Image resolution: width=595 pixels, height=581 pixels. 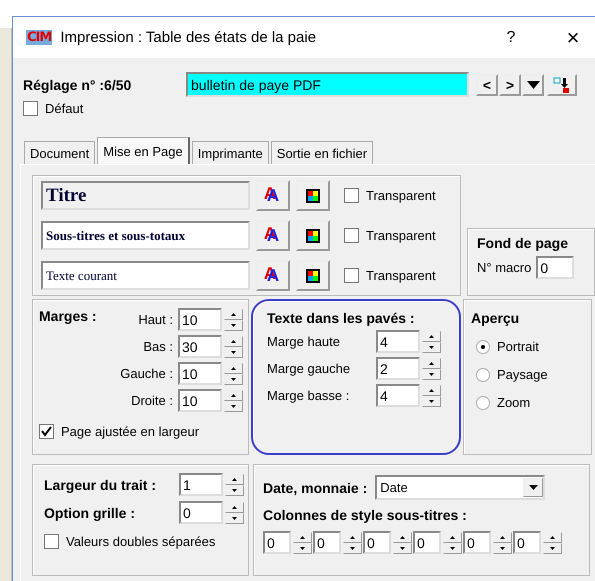 What do you see at coordinates (141, 541) in the screenshot?
I see `checkbox-label: Valeurs doubles séparées` at bounding box center [141, 541].